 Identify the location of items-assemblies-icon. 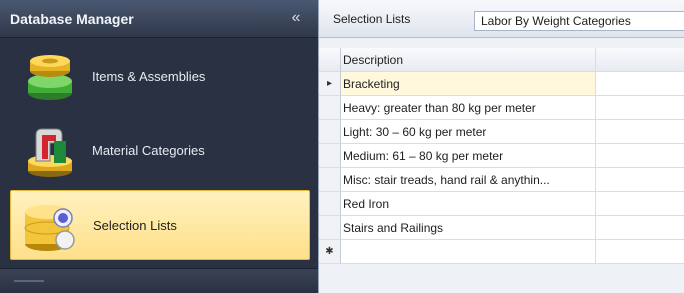
(50, 77).